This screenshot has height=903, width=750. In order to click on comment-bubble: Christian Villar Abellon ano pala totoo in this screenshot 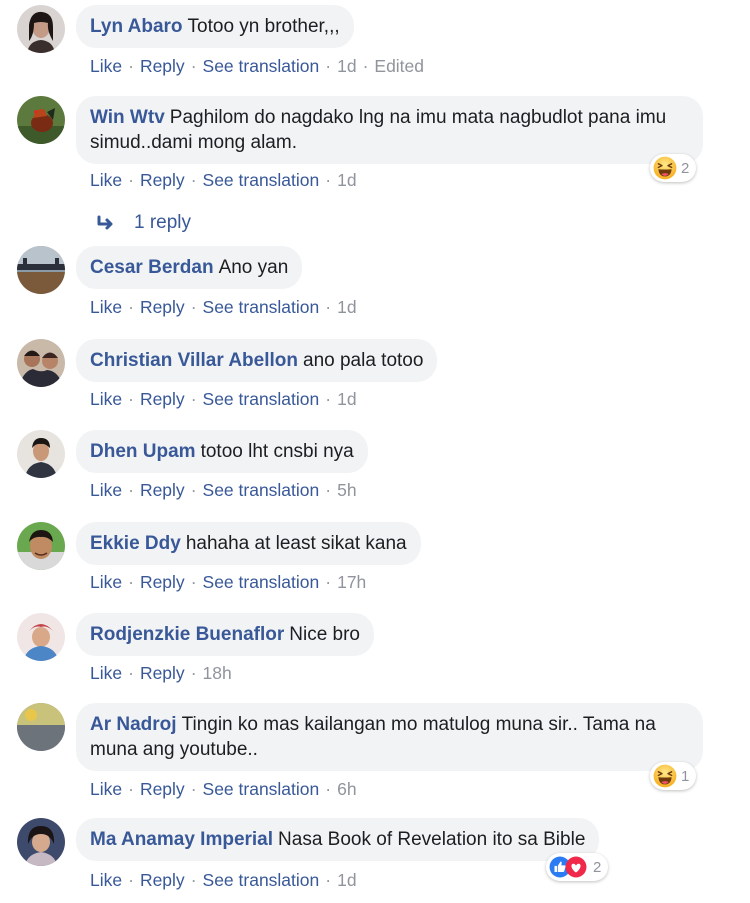, I will do `click(257, 360)`.